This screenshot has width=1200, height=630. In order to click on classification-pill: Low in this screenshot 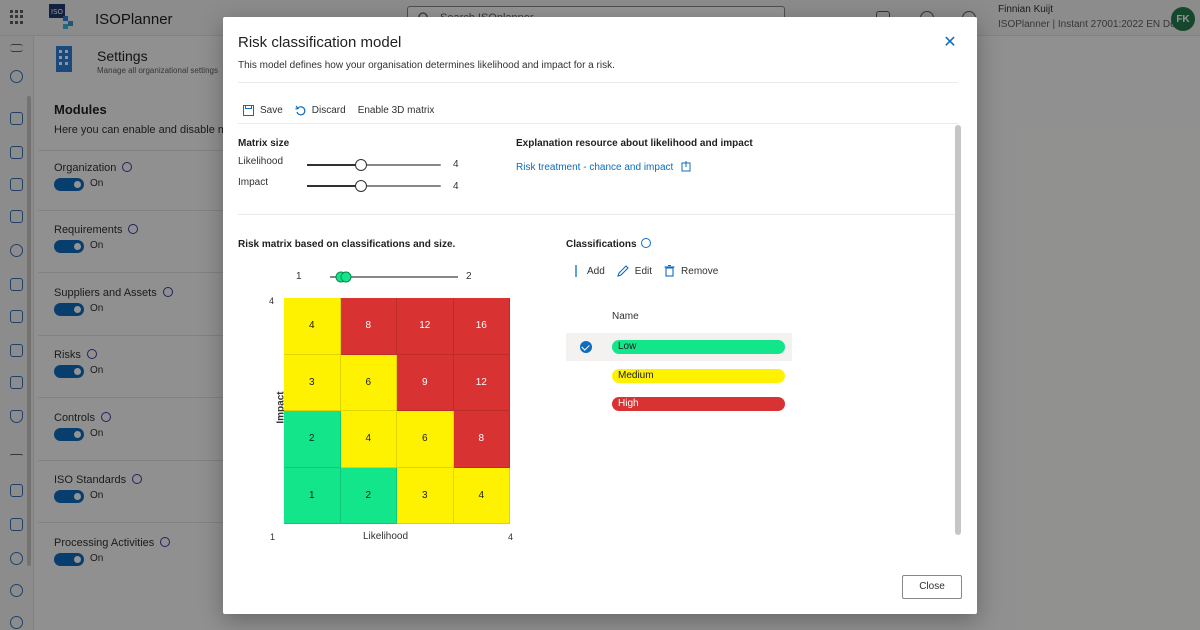, I will do `click(698, 347)`.